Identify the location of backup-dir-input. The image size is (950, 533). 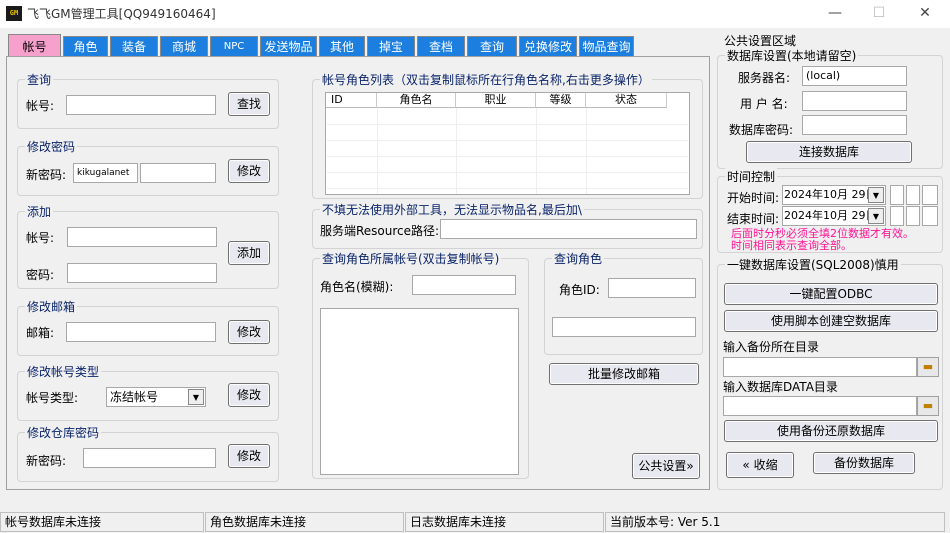
(820, 367).